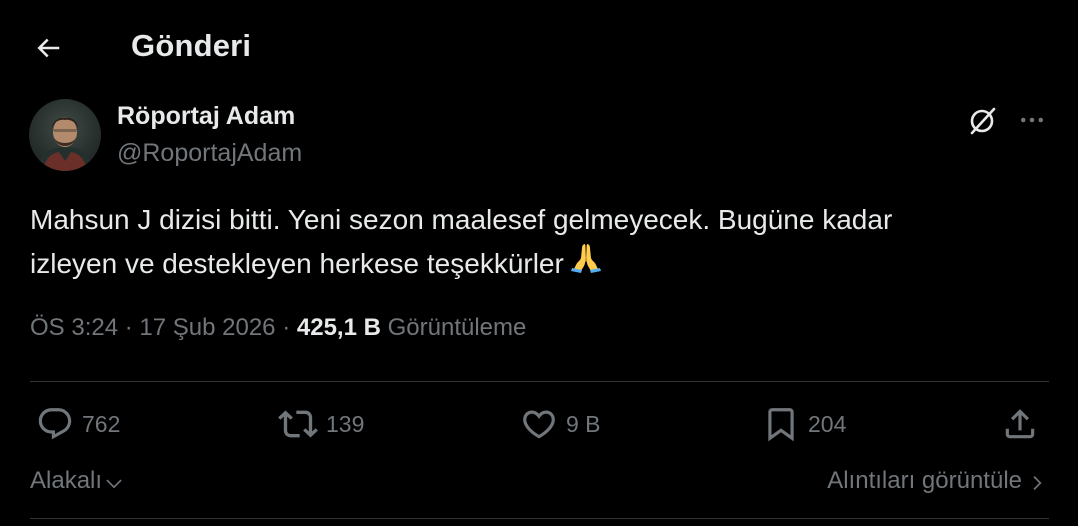 This screenshot has width=1078, height=526. What do you see at coordinates (827, 423) in the screenshot?
I see `bookmark-count: 204` at bounding box center [827, 423].